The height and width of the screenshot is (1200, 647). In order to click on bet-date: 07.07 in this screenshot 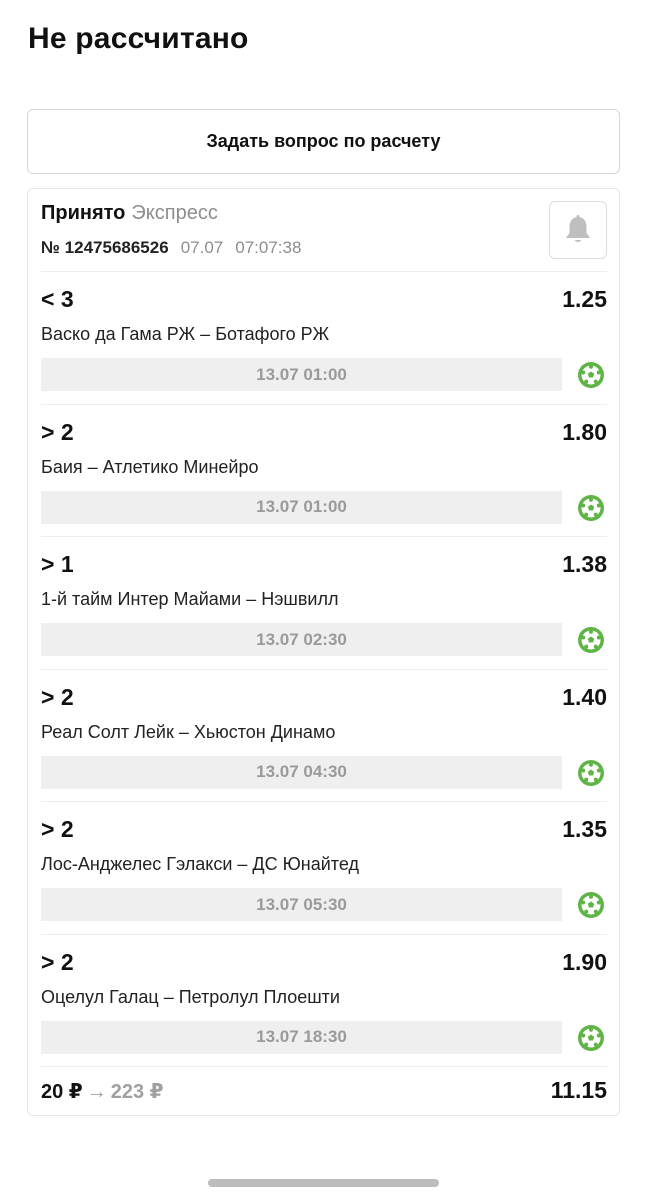, I will do `click(202, 247)`.